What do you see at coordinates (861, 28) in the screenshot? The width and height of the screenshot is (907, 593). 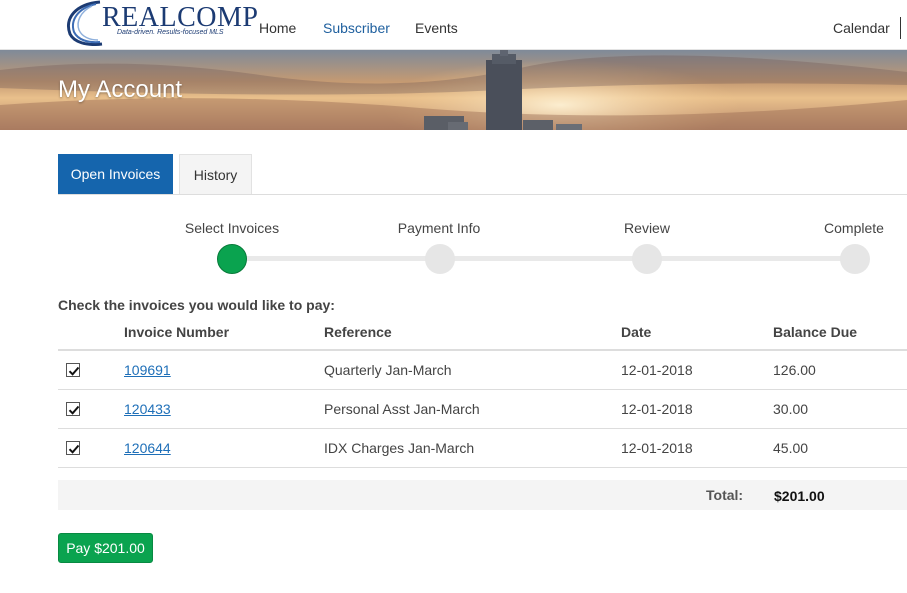 I see `nav-calendar: Calendar` at bounding box center [861, 28].